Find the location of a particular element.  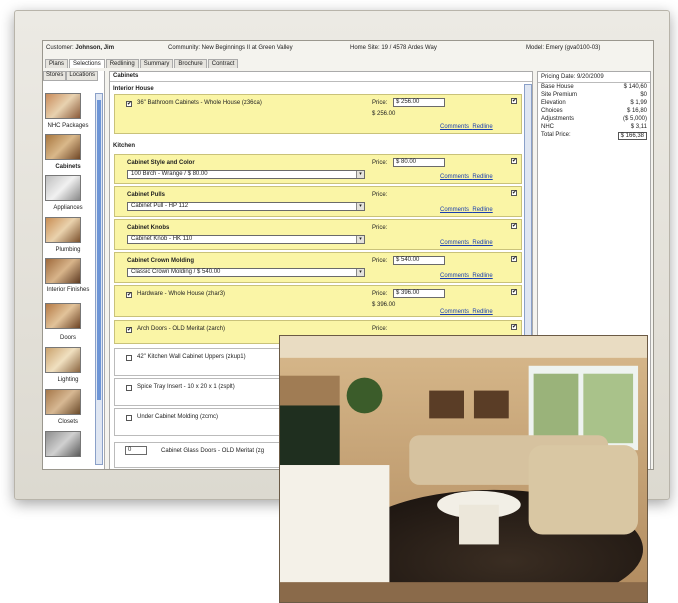

category-scrollbar is located at coordinates (99, 279).